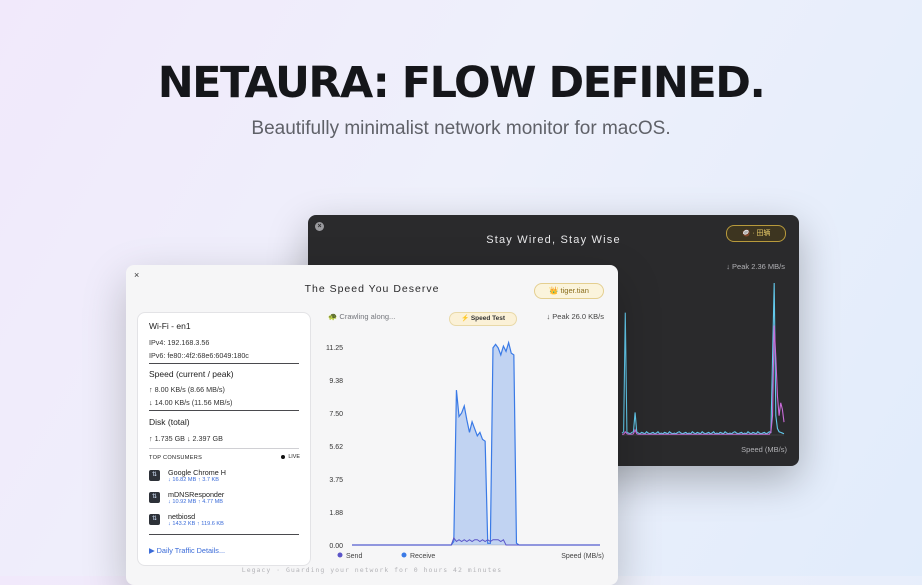 The height and width of the screenshot is (585, 922). Describe the element at coordinates (196, 524) in the screenshot. I see `consumer-stats: ↓ 143.2 KB ↑ 119.6 KB` at that location.